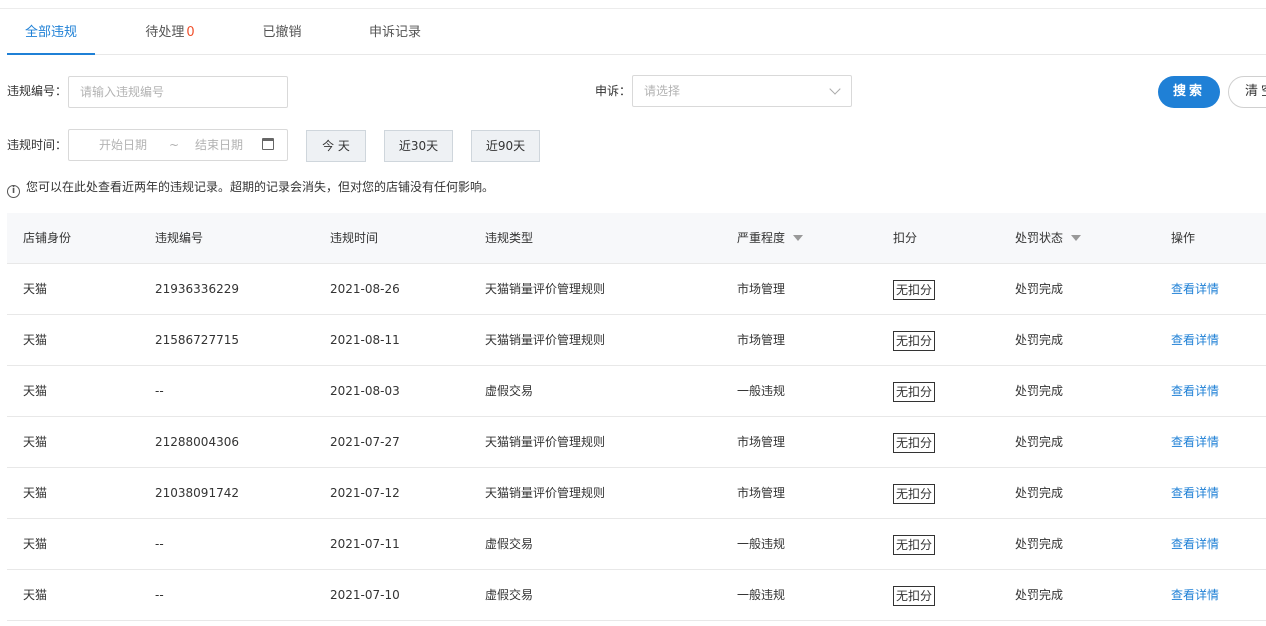 This screenshot has width=1266, height=626. Describe the element at coordinates (365, 289) in the screenshot. I see `cell-violation-time: 2021-08-26` at that location.